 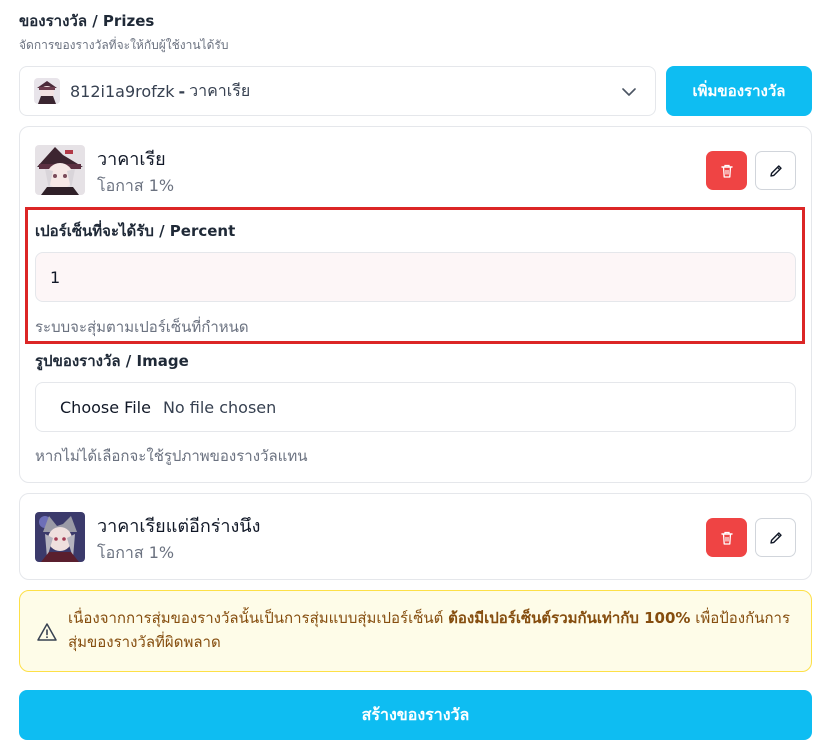 I want to click on create-prize-button: สร้างของรางวัล, so click(x=415, y=715).